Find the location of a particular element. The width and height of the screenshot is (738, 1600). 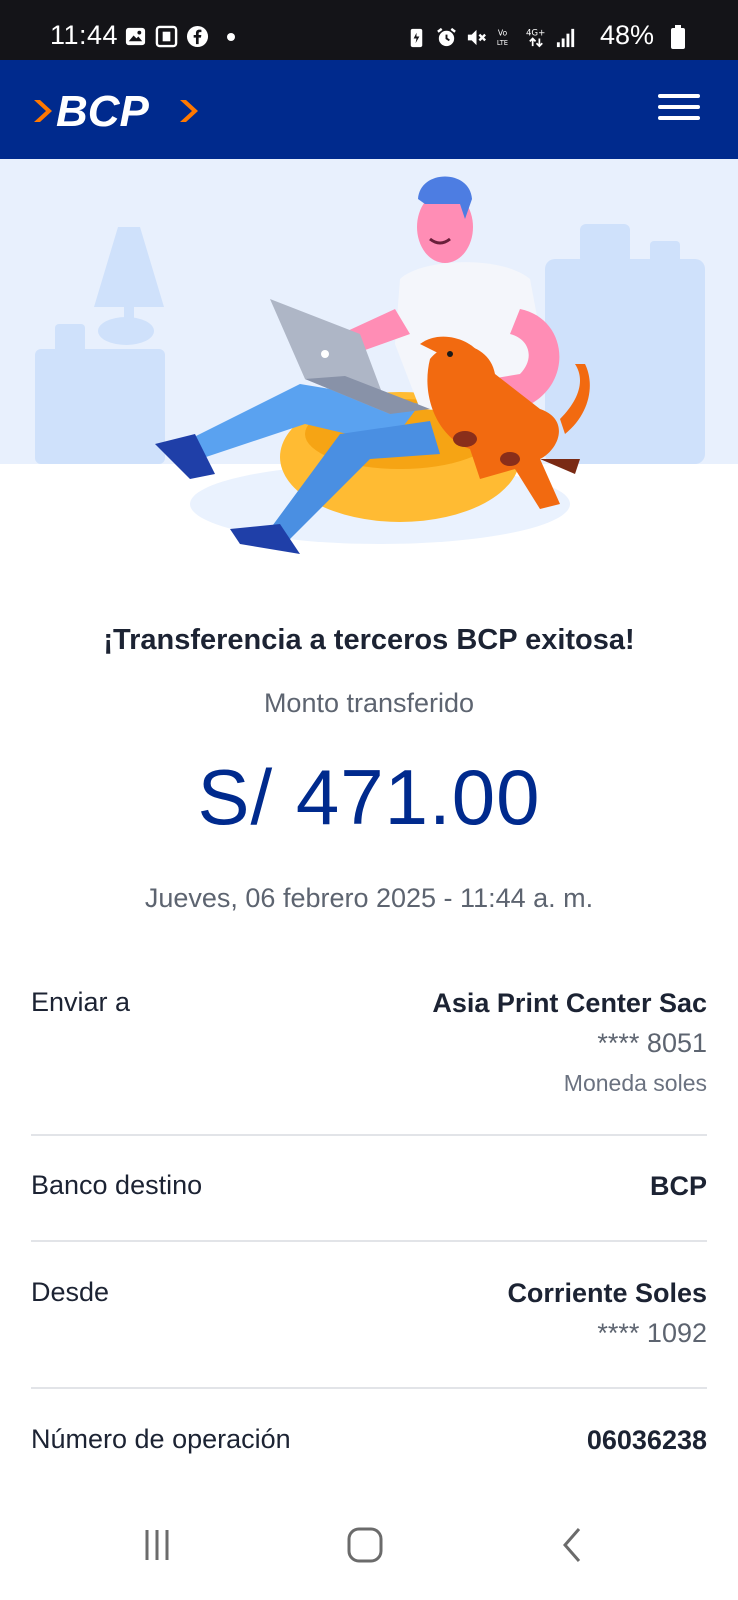

mute-icon is located at coordinates (476, 37).